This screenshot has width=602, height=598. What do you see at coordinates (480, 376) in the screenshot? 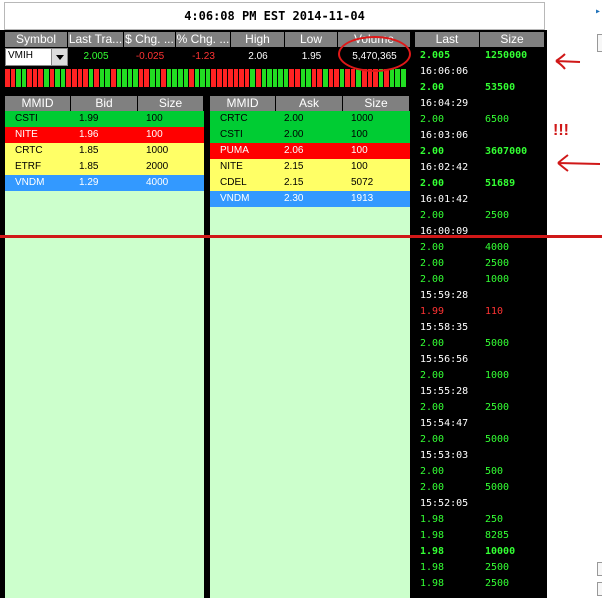
I see `ts-row: 2.00 1000` at bounding box center [480, 376].